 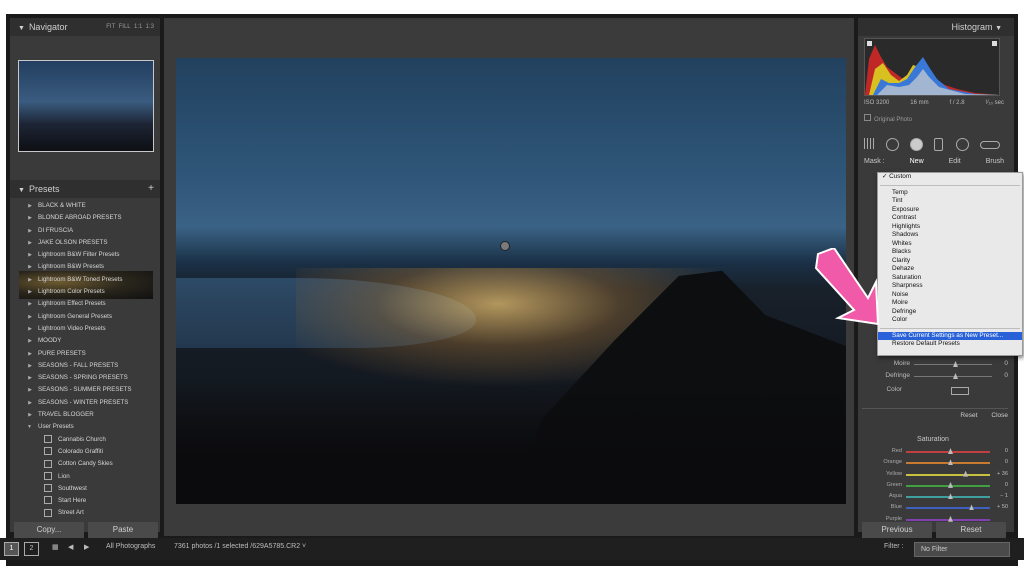 I want to click on preset-folder: ▶ Lightroom B&W Filter Presets, so click(x=85, y=255).